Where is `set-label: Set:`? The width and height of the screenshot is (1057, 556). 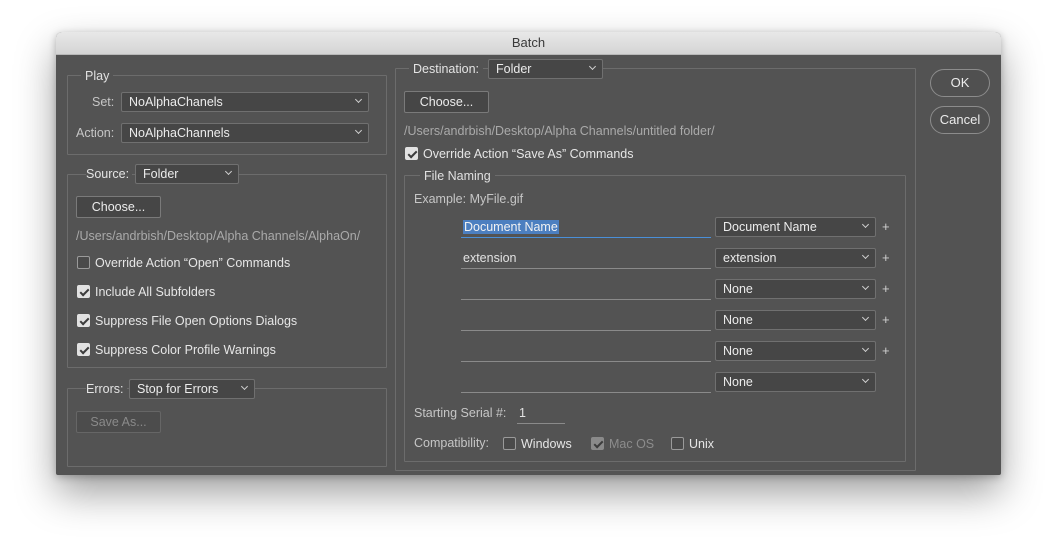
set-label: Set: is located at coordinates (103, 102).